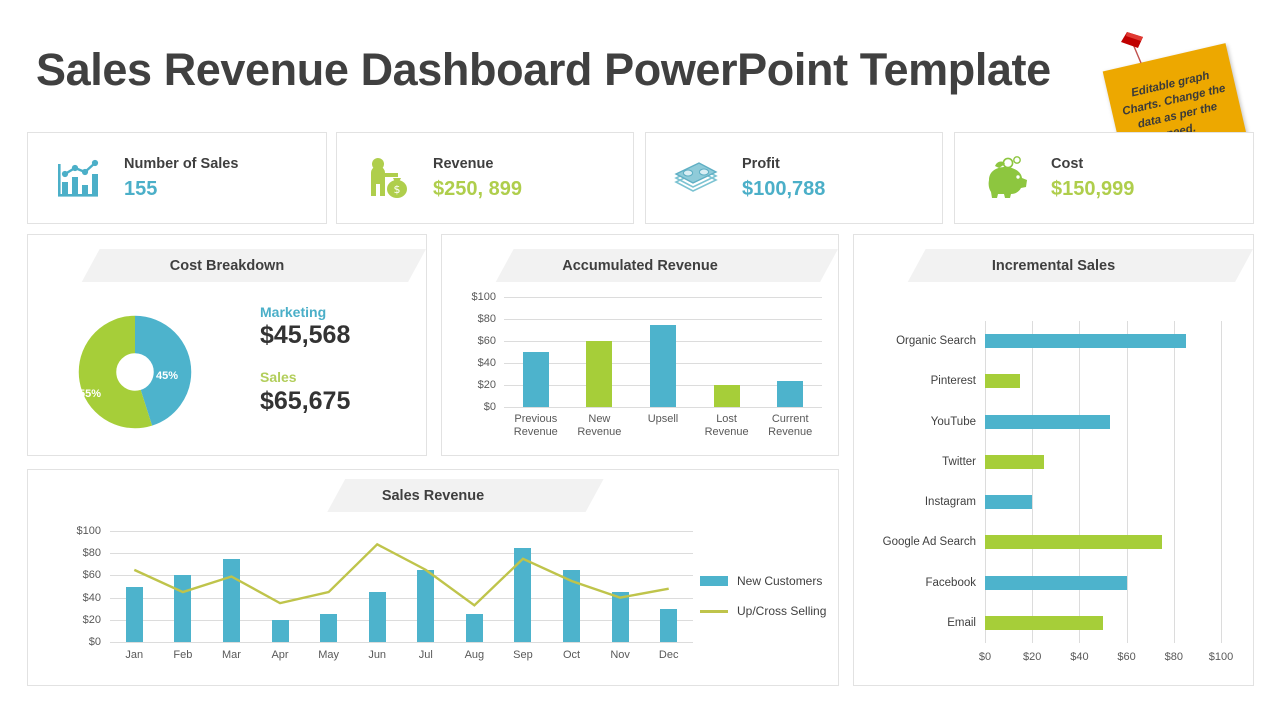  Describe the element at coordinates (328, 655) in the screenshot. I see `x-axis-tick-label: May` at that location.